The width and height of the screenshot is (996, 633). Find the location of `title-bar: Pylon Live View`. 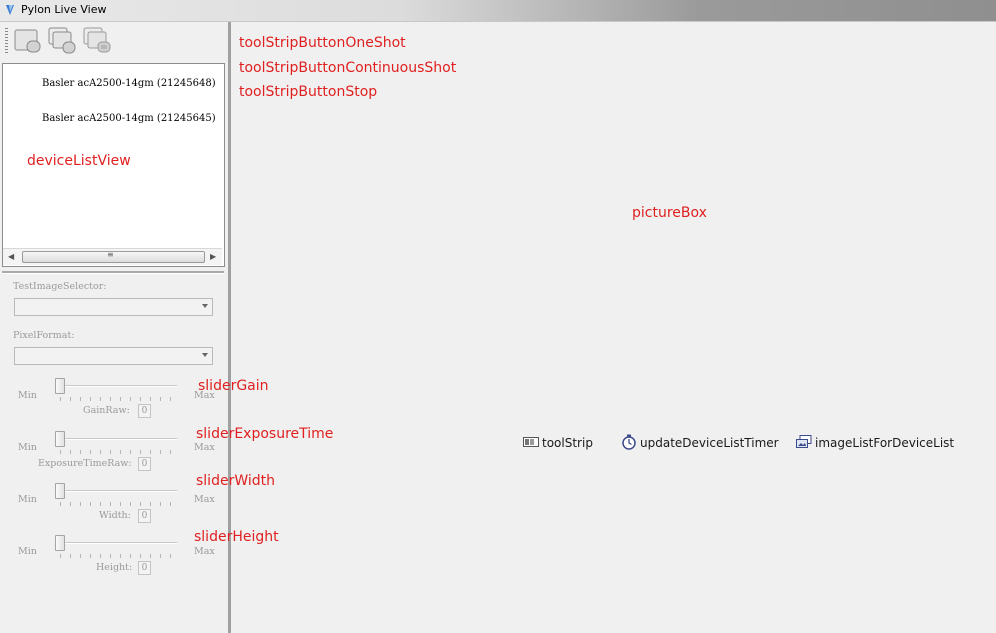

title-bar: Pylon Live View is located at coordinates (498, 11).